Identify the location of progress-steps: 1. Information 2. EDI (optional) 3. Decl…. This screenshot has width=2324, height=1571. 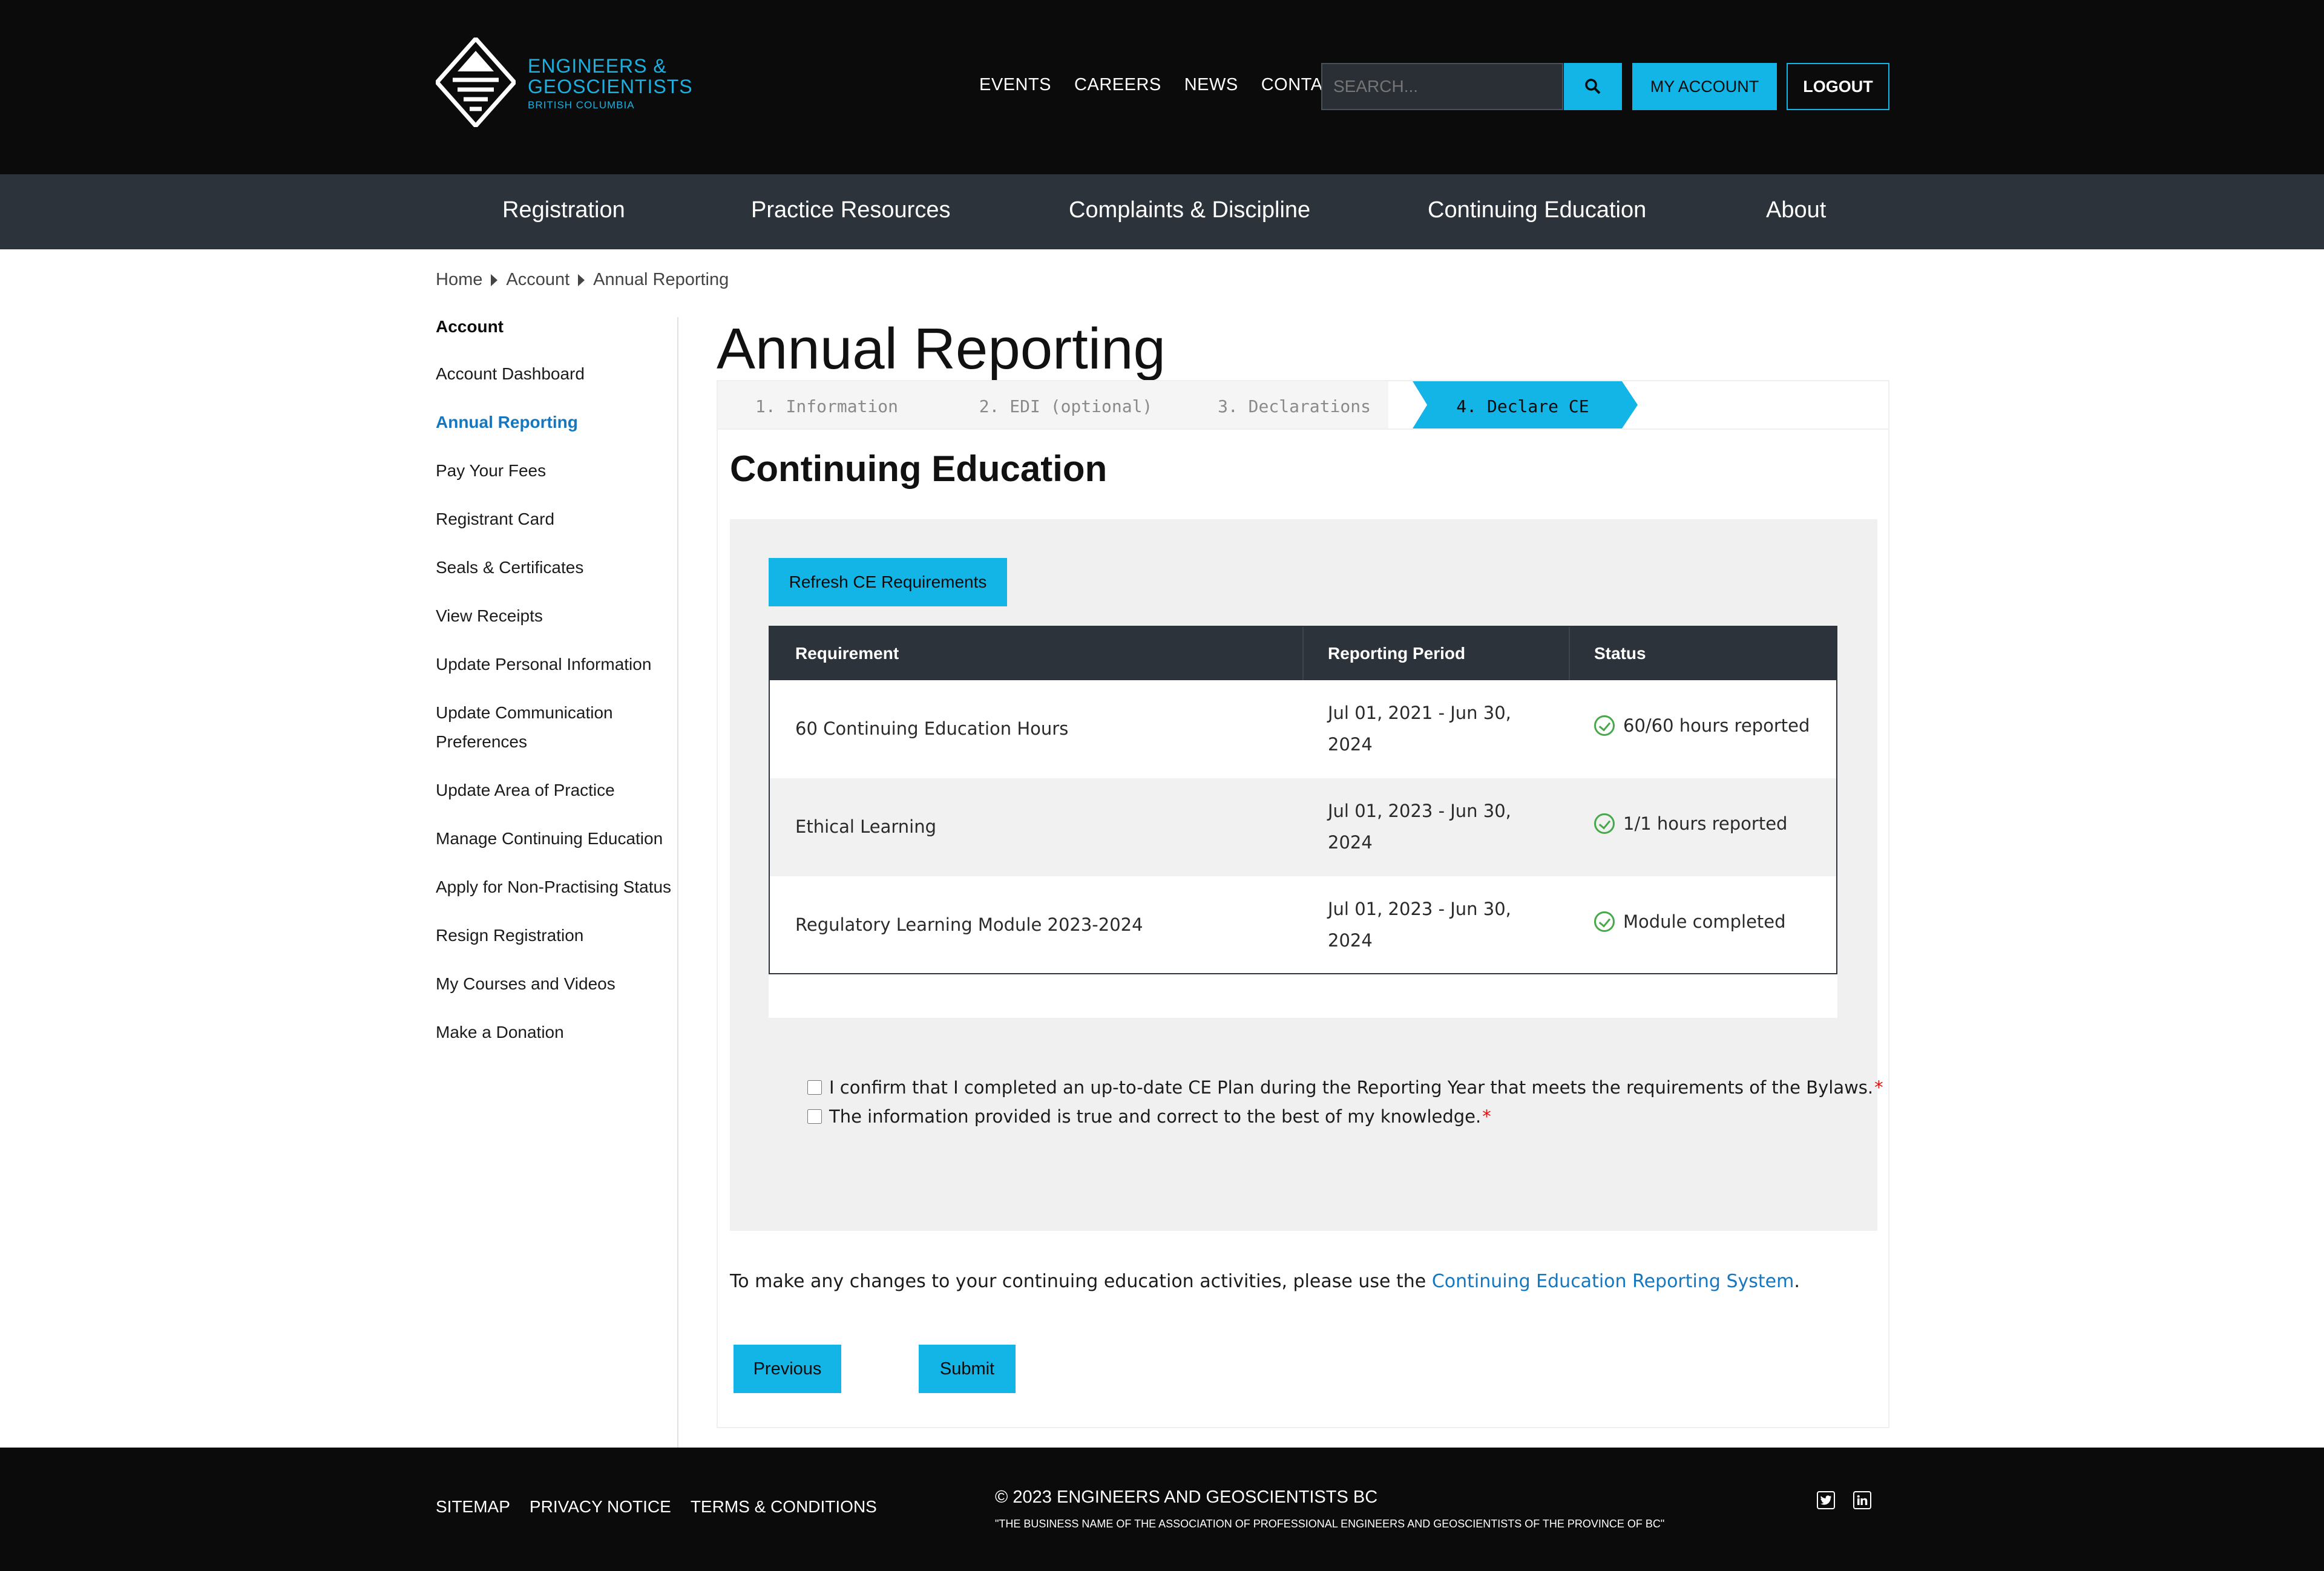
(1303, 405).